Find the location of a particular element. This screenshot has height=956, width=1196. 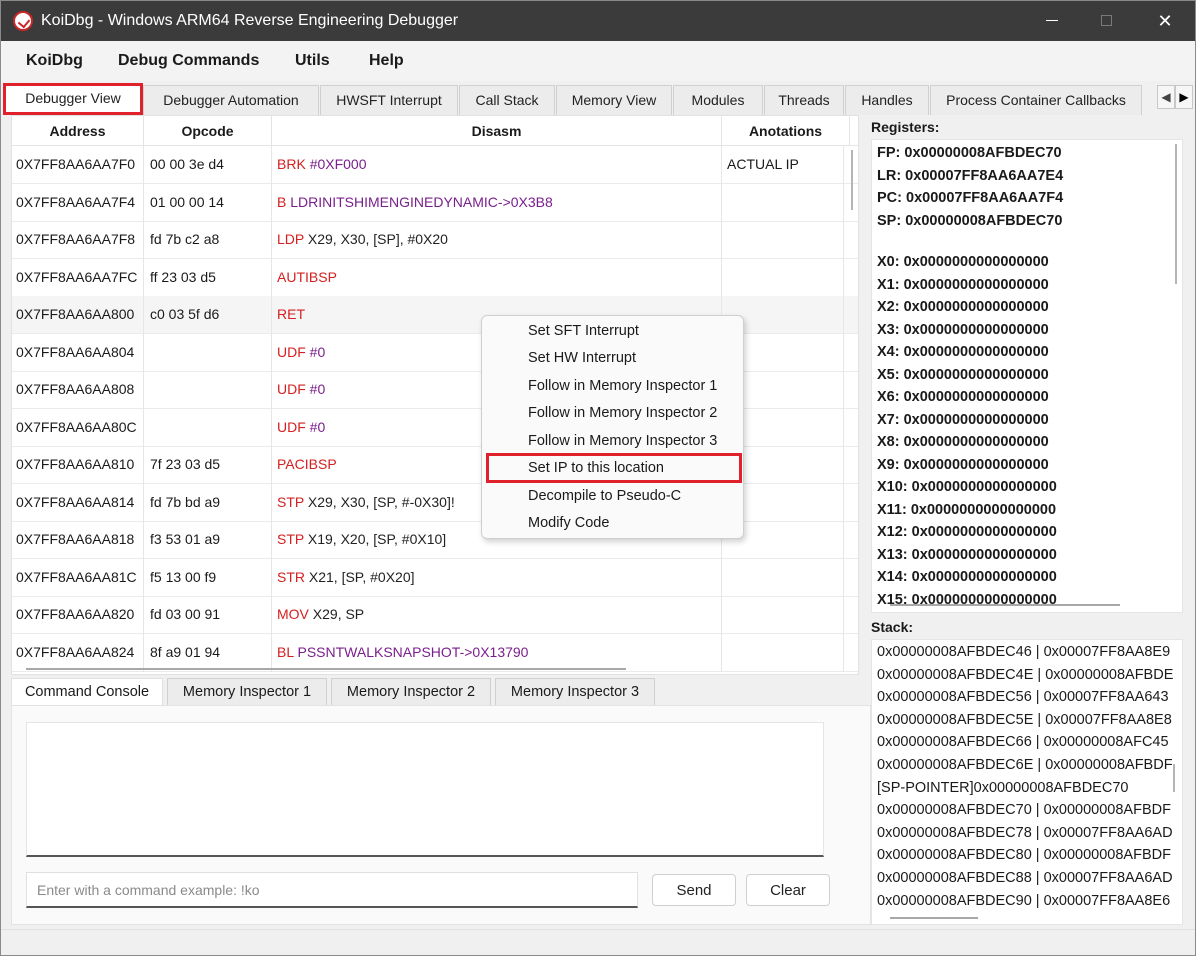

tab-debugger-view: Debugger View is located at coordinates (73, 99).